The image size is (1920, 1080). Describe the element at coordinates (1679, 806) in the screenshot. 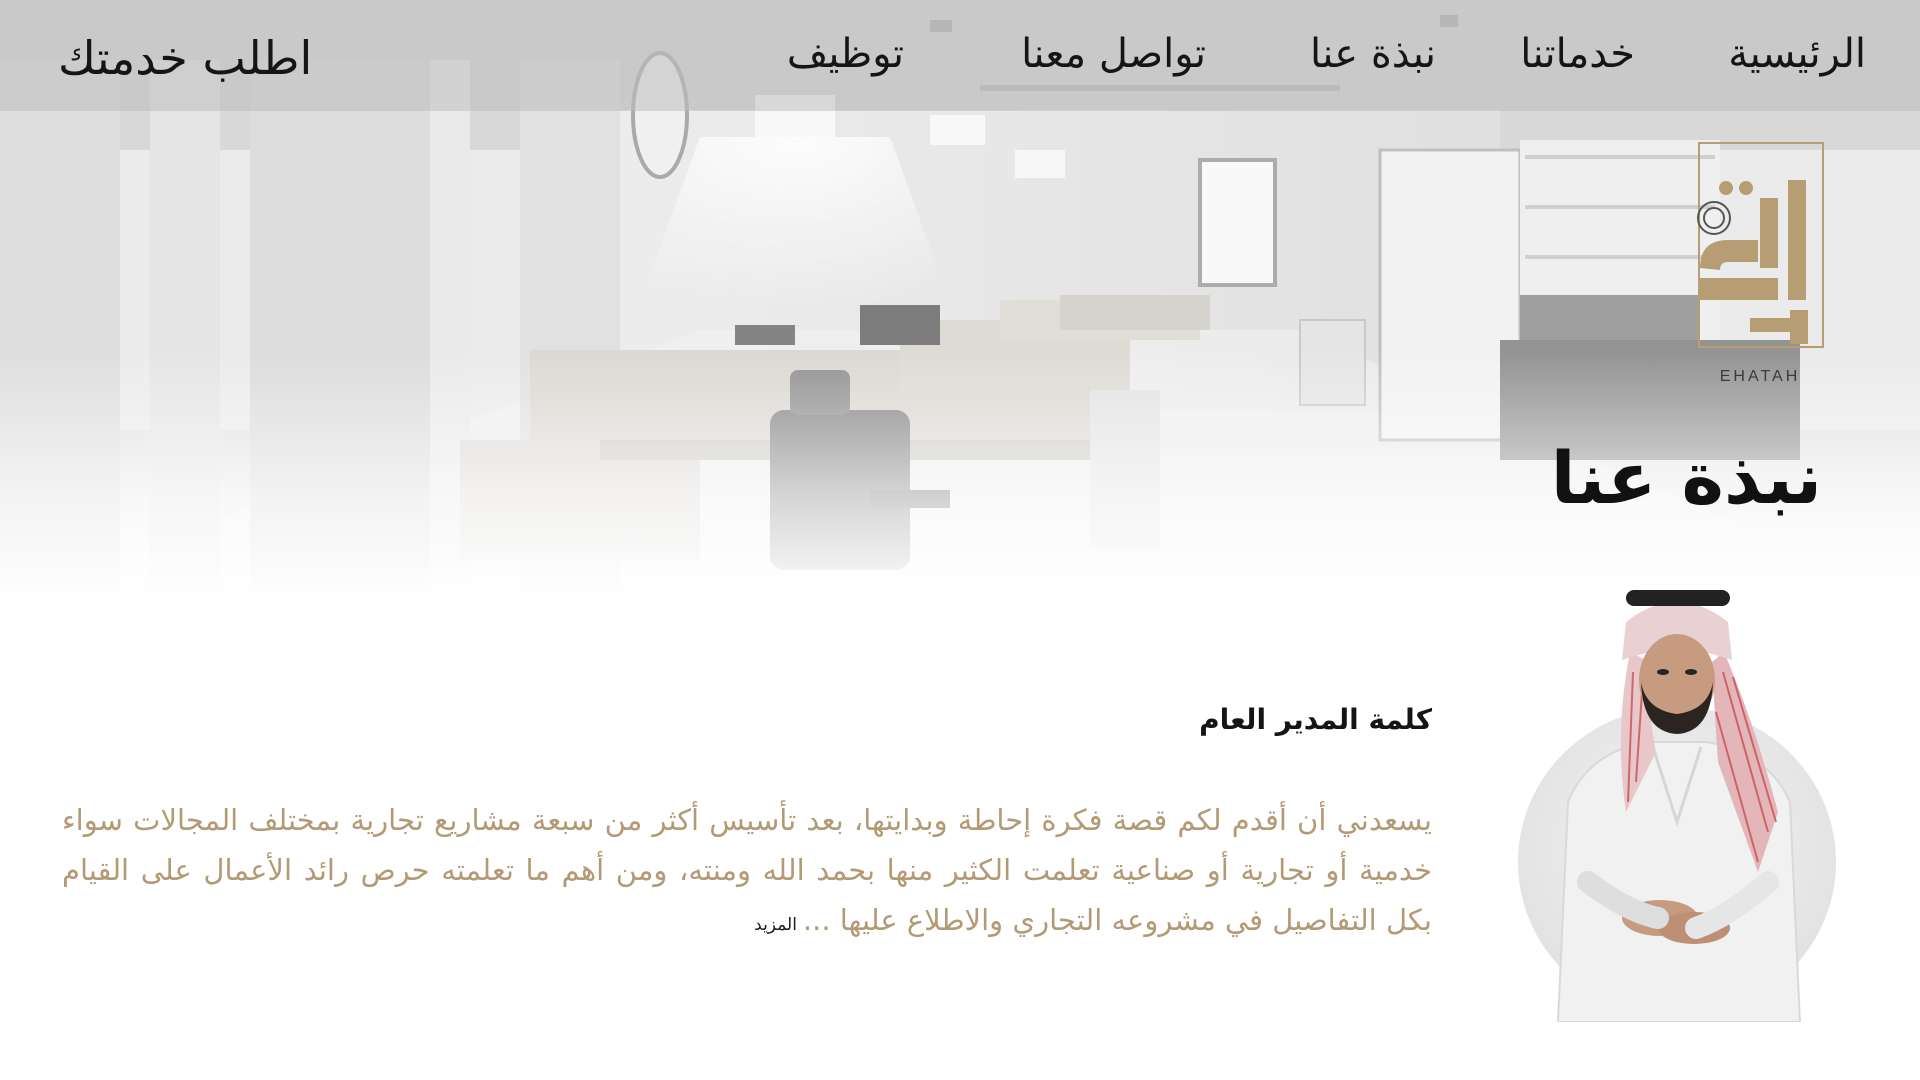

I see `ceo-portrait-image` at that location.